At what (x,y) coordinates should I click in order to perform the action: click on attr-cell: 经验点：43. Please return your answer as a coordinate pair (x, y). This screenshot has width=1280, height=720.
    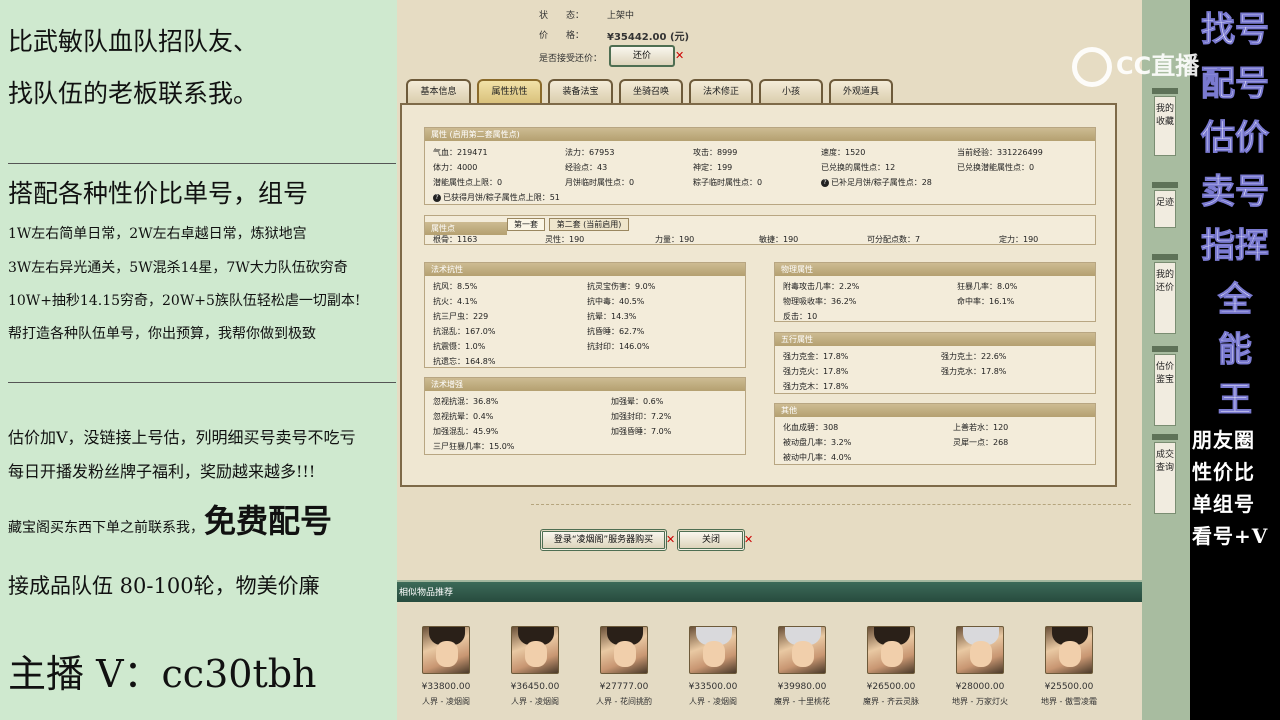
    Looking at the image, I should click on (586, 167).